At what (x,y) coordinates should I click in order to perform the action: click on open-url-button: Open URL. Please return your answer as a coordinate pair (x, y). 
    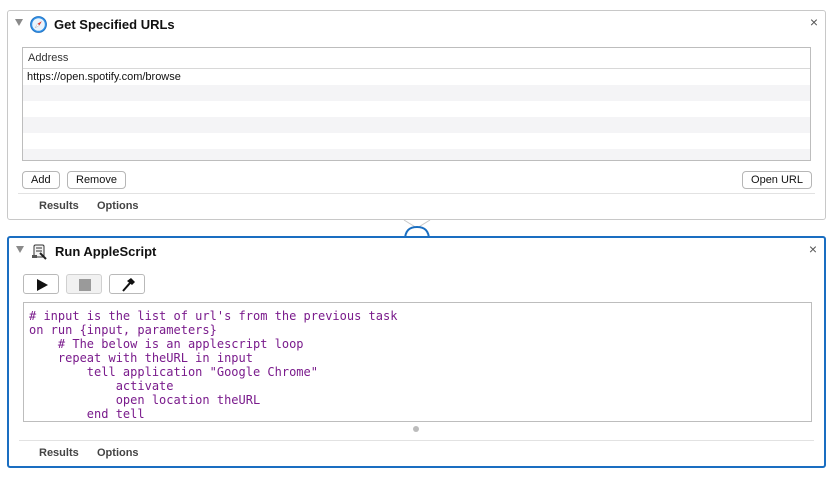
    Looking at the image, I should click on (777, 180).